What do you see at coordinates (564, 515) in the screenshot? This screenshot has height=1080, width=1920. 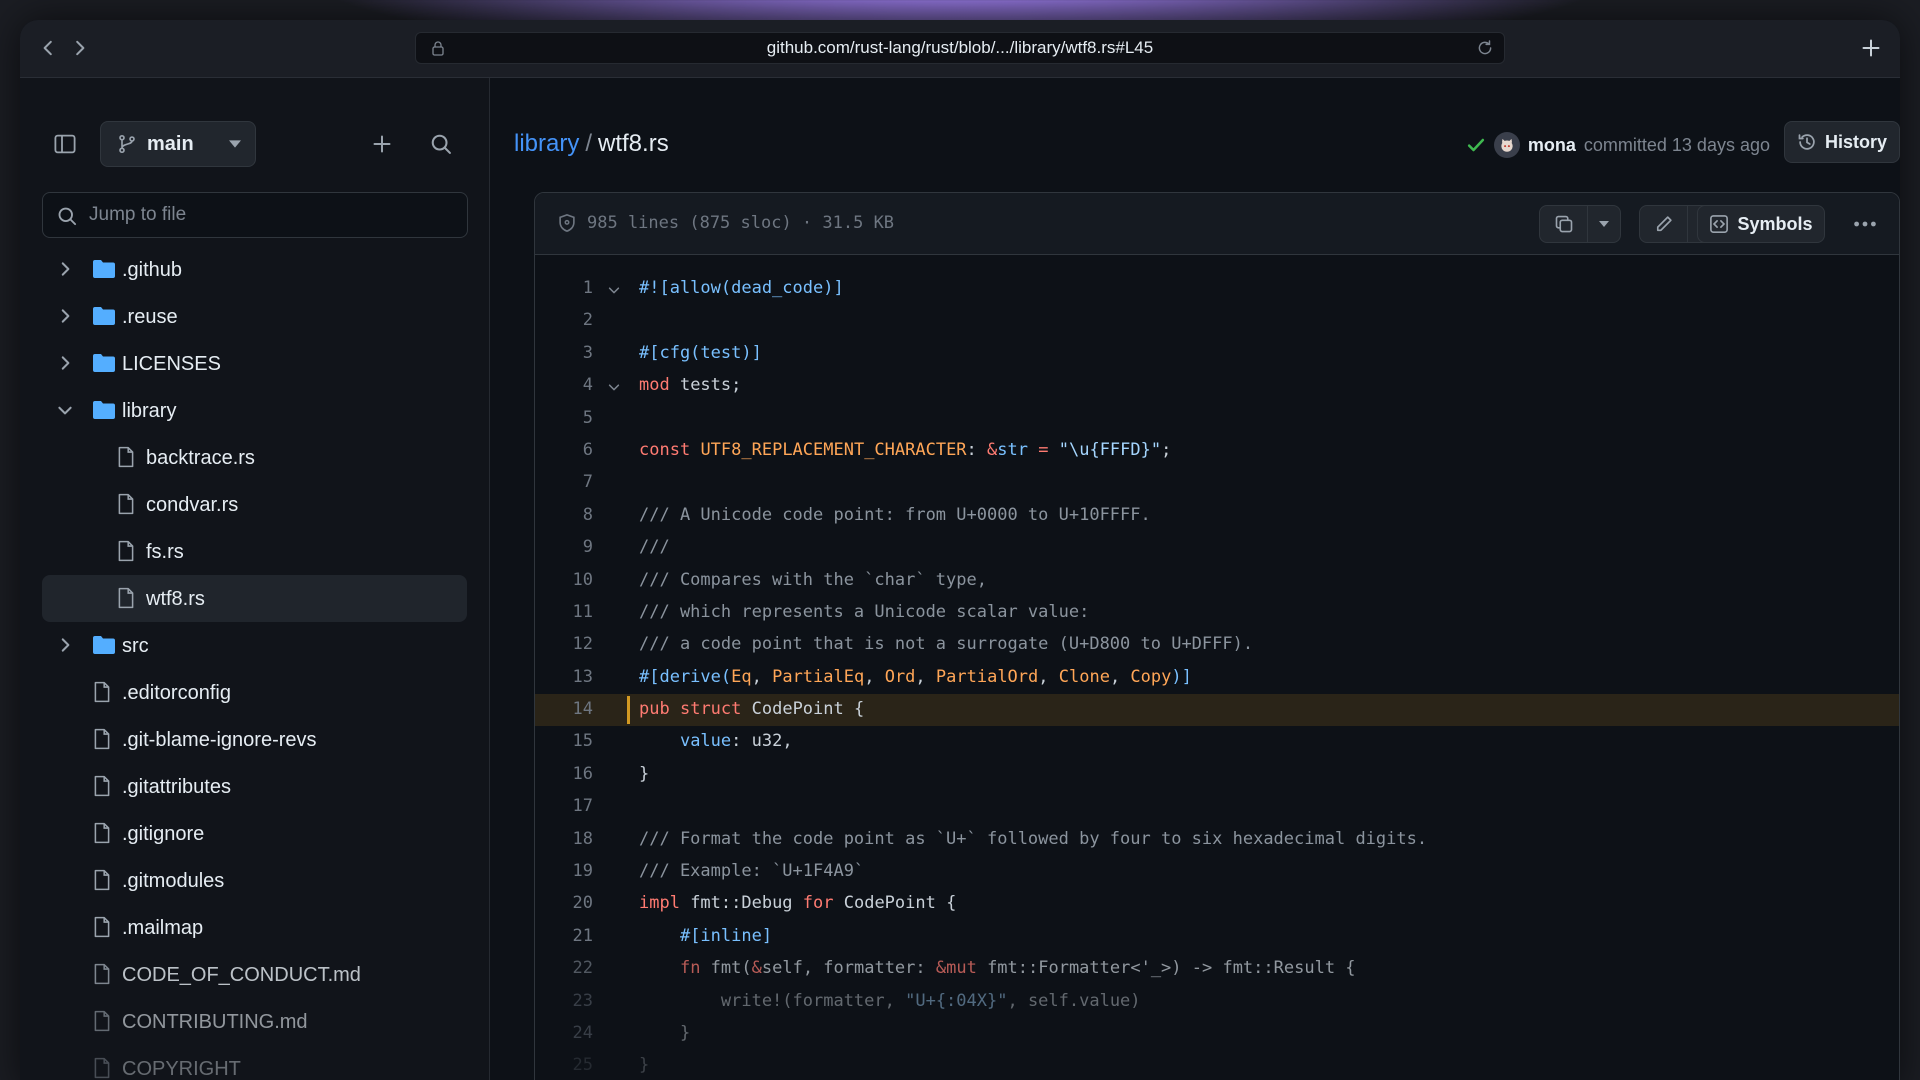 I see `line-number: 8` at bounding box center [564, 515].